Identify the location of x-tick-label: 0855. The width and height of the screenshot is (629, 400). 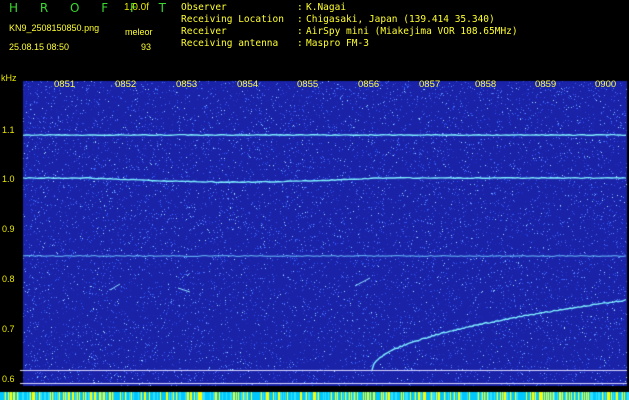
(308, 84).